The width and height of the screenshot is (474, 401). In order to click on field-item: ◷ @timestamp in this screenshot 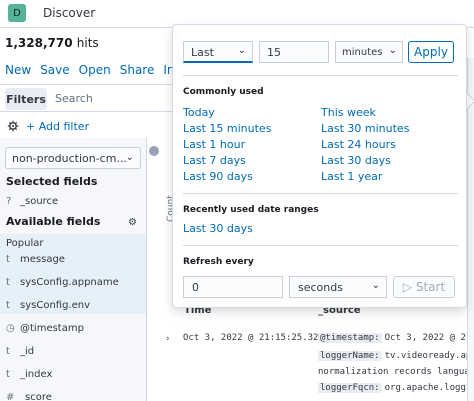, I will do `click(76, 329)`.